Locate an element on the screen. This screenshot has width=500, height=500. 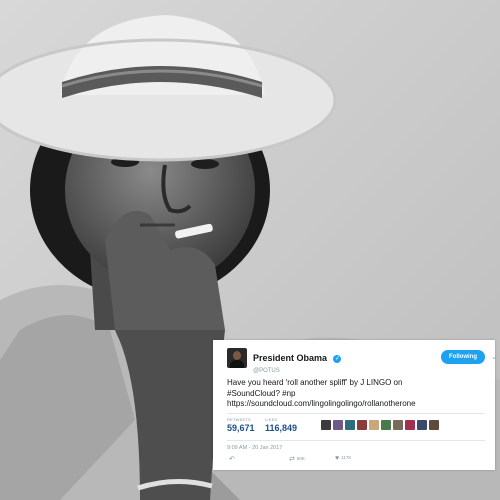
retweet-button: ⇄ 60K is located at coordinates (297, 459).